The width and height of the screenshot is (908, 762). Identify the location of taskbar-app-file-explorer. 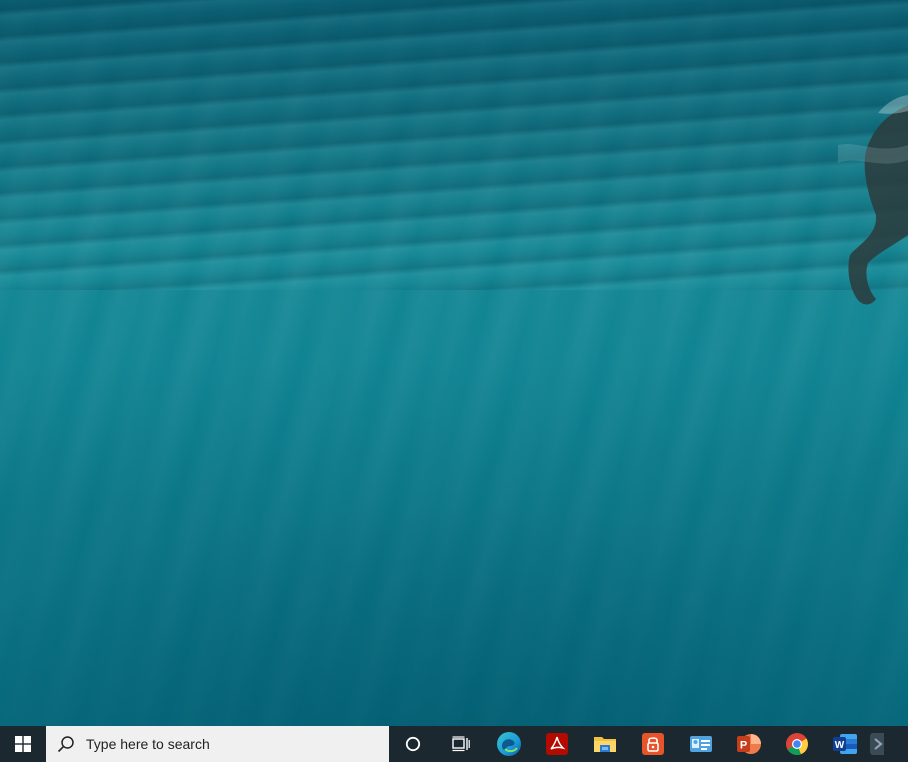
(605, 744).